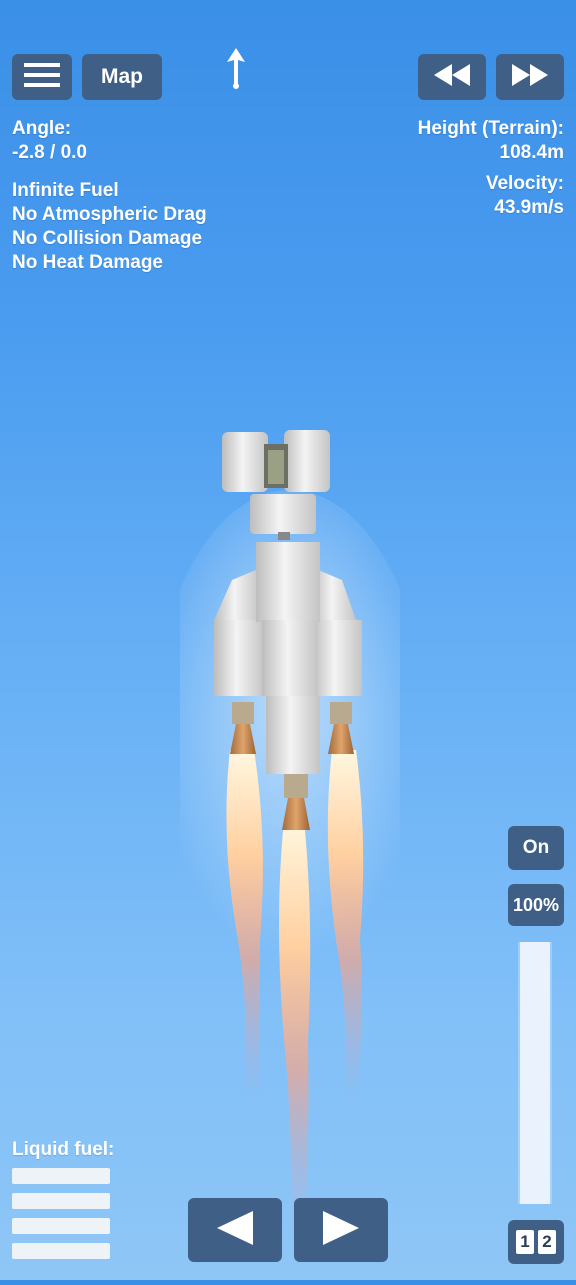 This screenshot has height=1285, width=576. What do you see at coordinates (49, 152) in the screenshot?
I see `angle-value: -2.8 / 0.0` at bounding box center [49, 152].